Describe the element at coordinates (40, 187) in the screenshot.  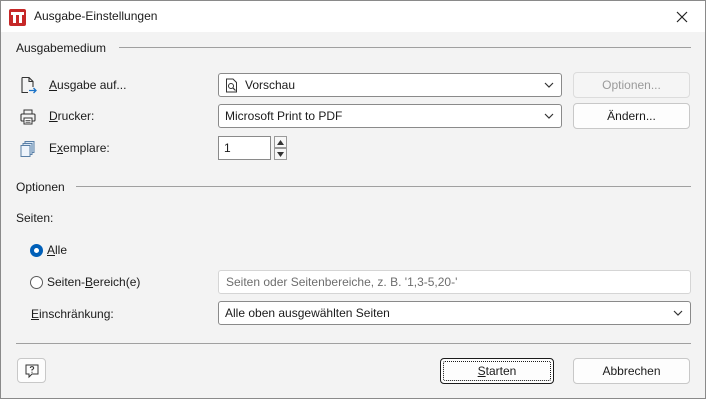
I see `section-optionen-label: Optionen` at that location.